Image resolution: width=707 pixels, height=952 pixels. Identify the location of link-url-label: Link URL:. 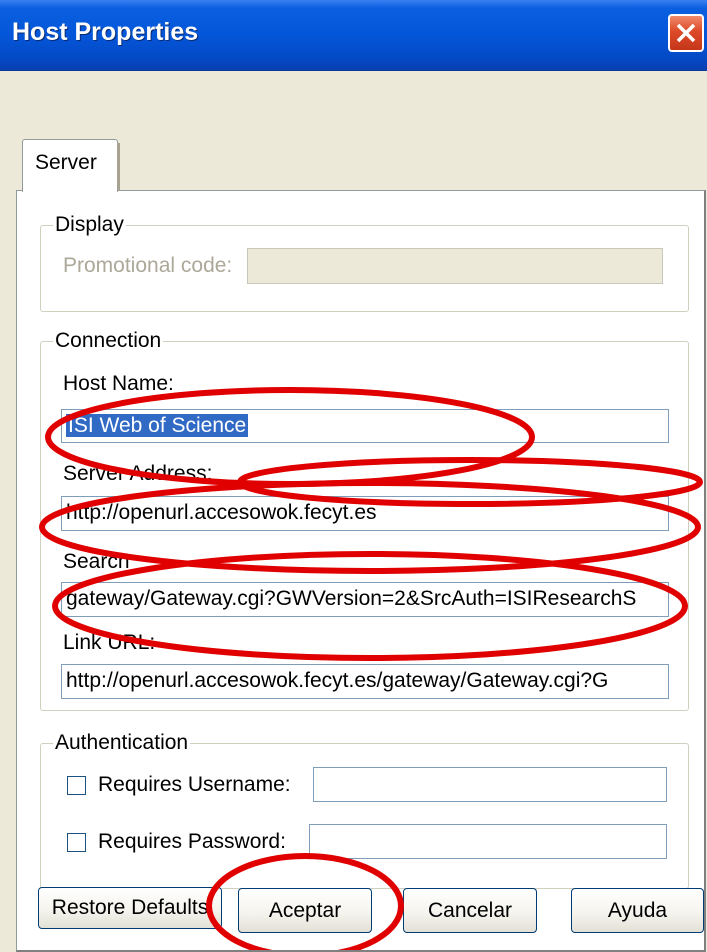
(109, 642).